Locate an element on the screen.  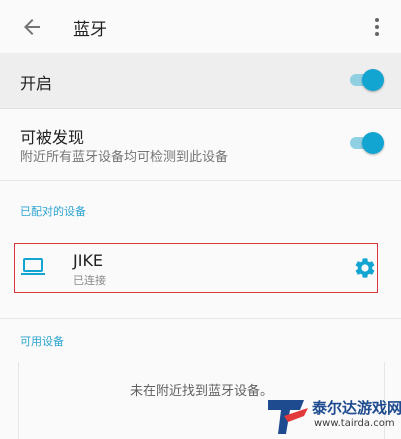
bluetooth-label: 开启 is located at coordinates (36, 83).